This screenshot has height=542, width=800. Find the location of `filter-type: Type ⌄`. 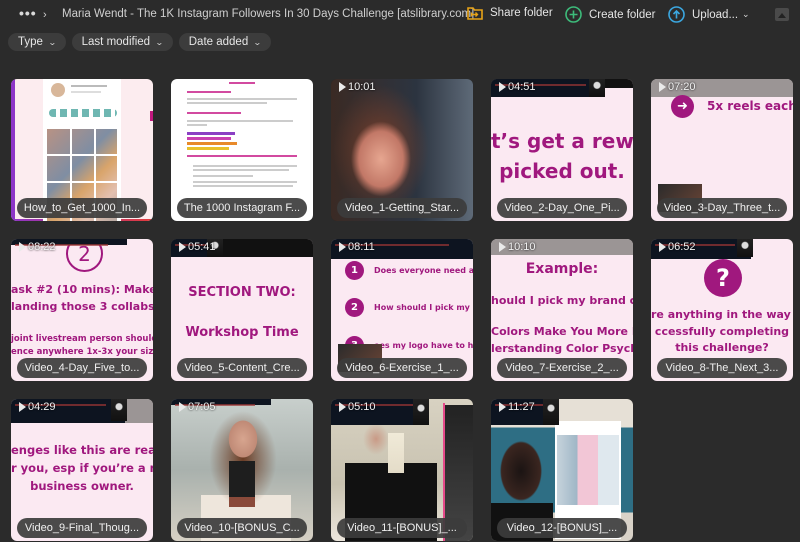

filter-type: Type ⌄ is located at coordinates (37, 42).